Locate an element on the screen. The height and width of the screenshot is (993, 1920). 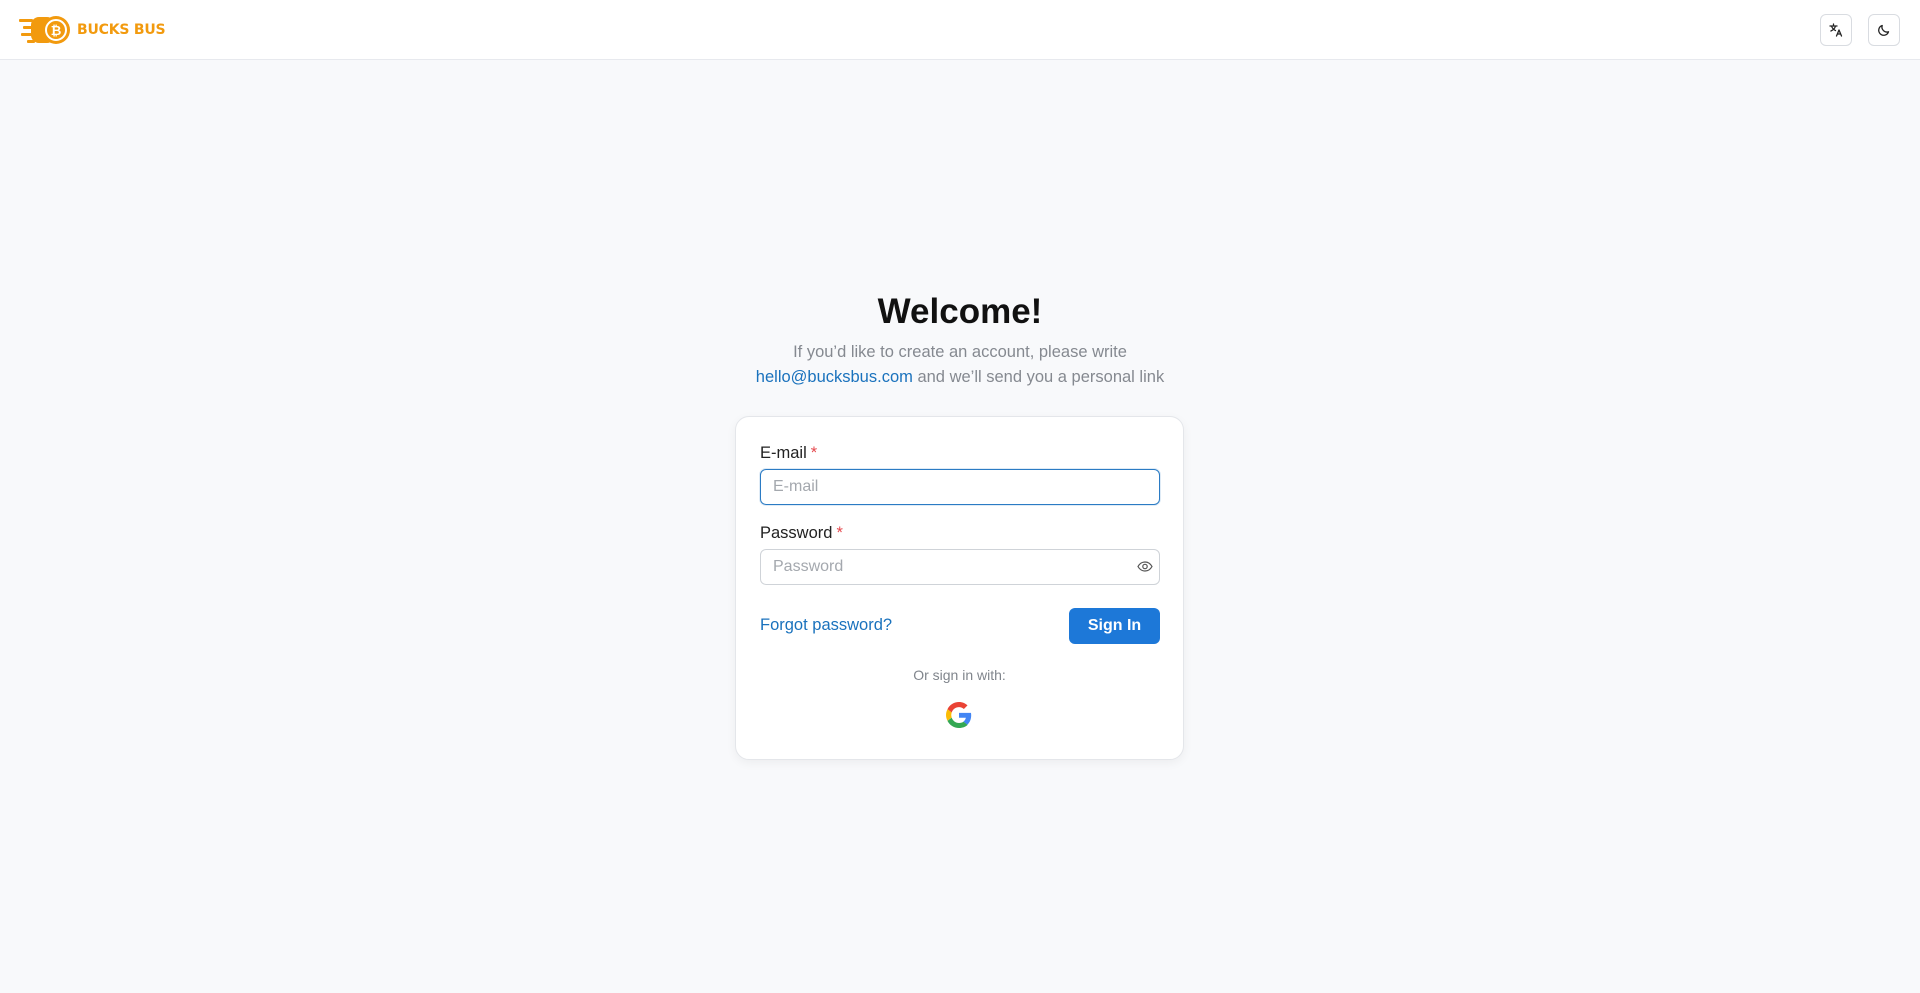
show-password-toggle is located at coordinates (1145, 566).